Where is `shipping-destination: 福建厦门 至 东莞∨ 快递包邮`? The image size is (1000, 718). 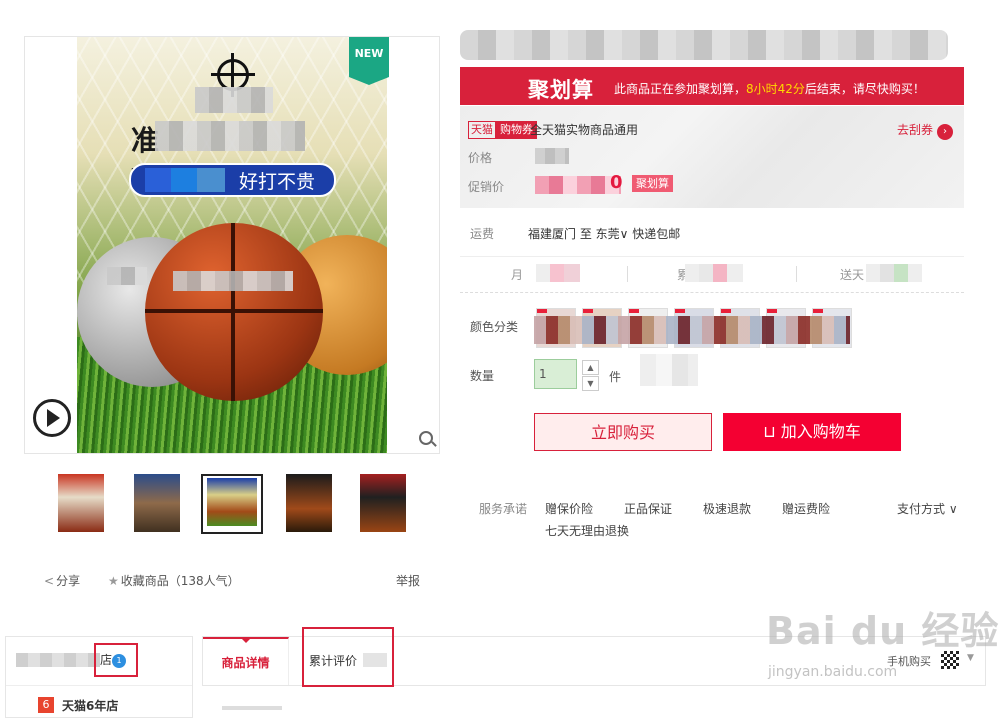
shipping-destination: 福建厦门 至 东莞∨ 快递包邮 is located at coordinates (604, 233).